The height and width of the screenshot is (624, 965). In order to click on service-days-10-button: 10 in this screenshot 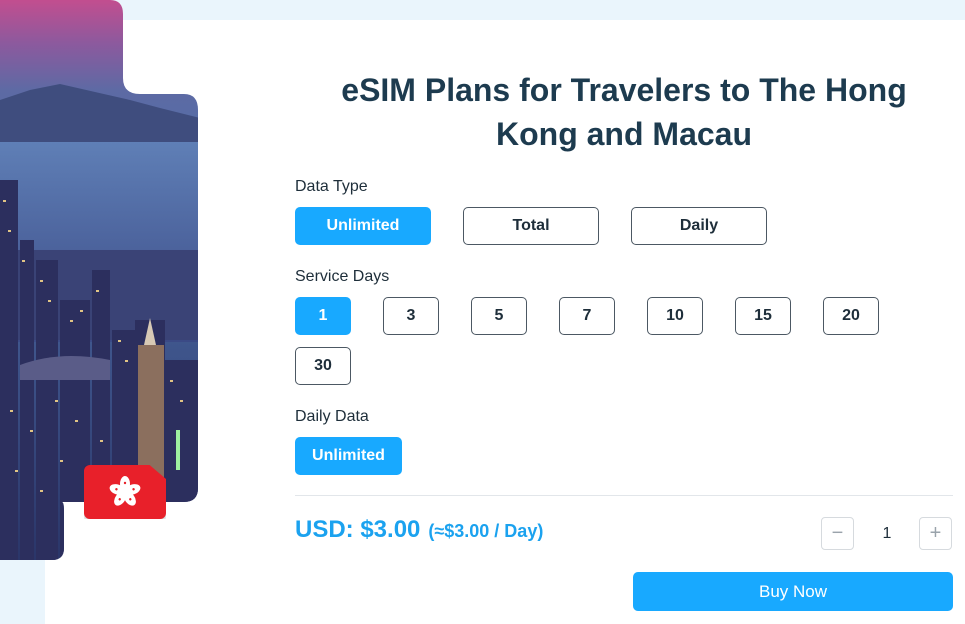, I will do `click(675, 316)`.